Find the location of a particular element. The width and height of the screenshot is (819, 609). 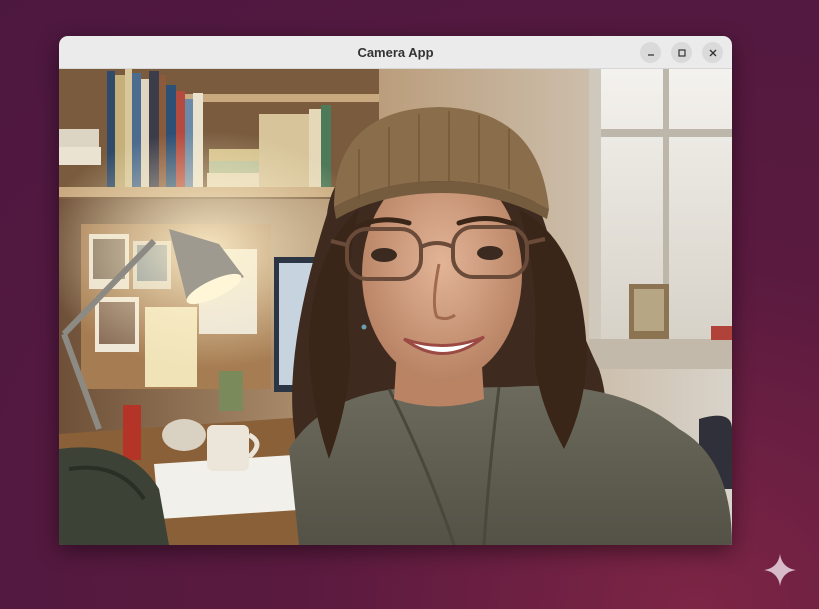

minimize-button is located at coordinates (650, 52).